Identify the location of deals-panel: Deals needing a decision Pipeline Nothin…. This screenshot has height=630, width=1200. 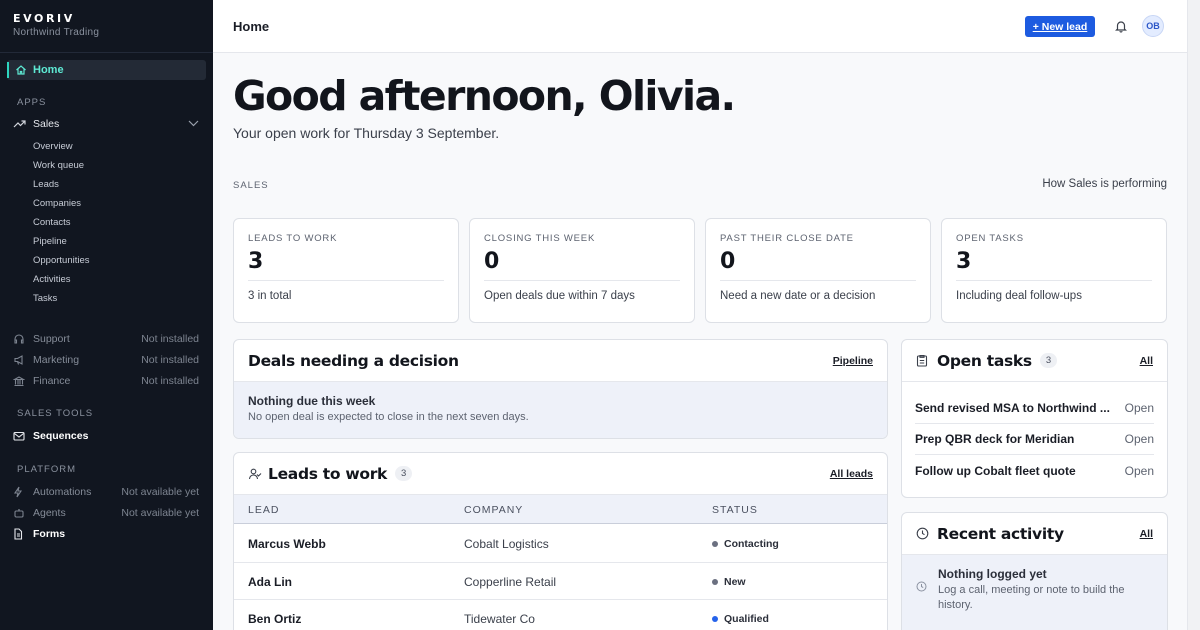
(560, 389).